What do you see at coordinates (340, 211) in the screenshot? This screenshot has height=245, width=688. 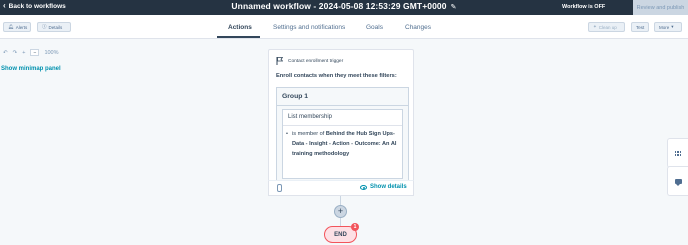 I see `add-action-button: +` at bounding box center [340, 211].